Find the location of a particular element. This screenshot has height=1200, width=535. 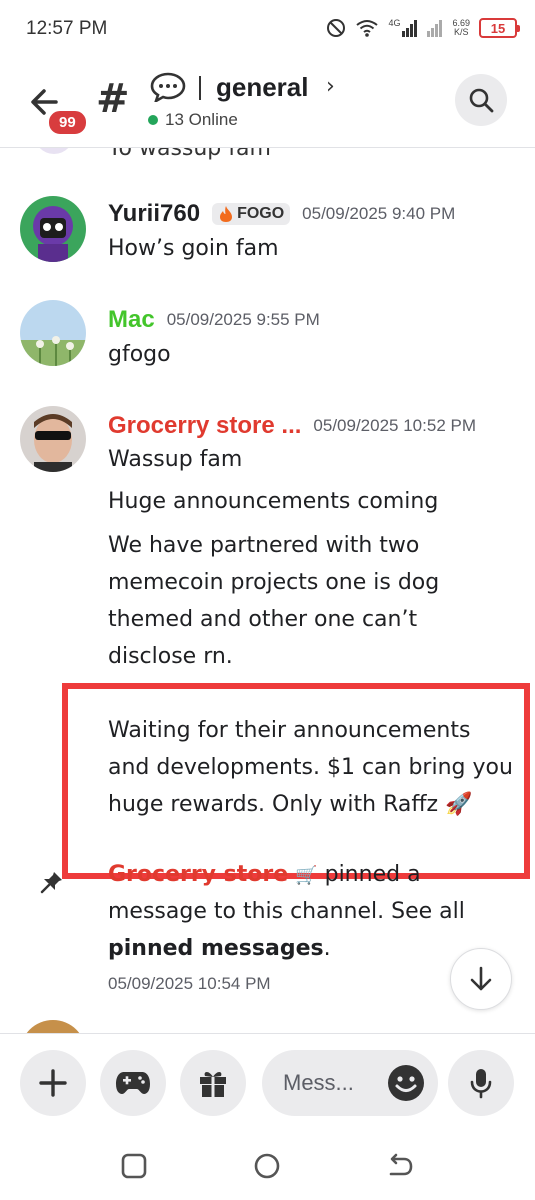

activities-button is located at coordinates (133, 1083).